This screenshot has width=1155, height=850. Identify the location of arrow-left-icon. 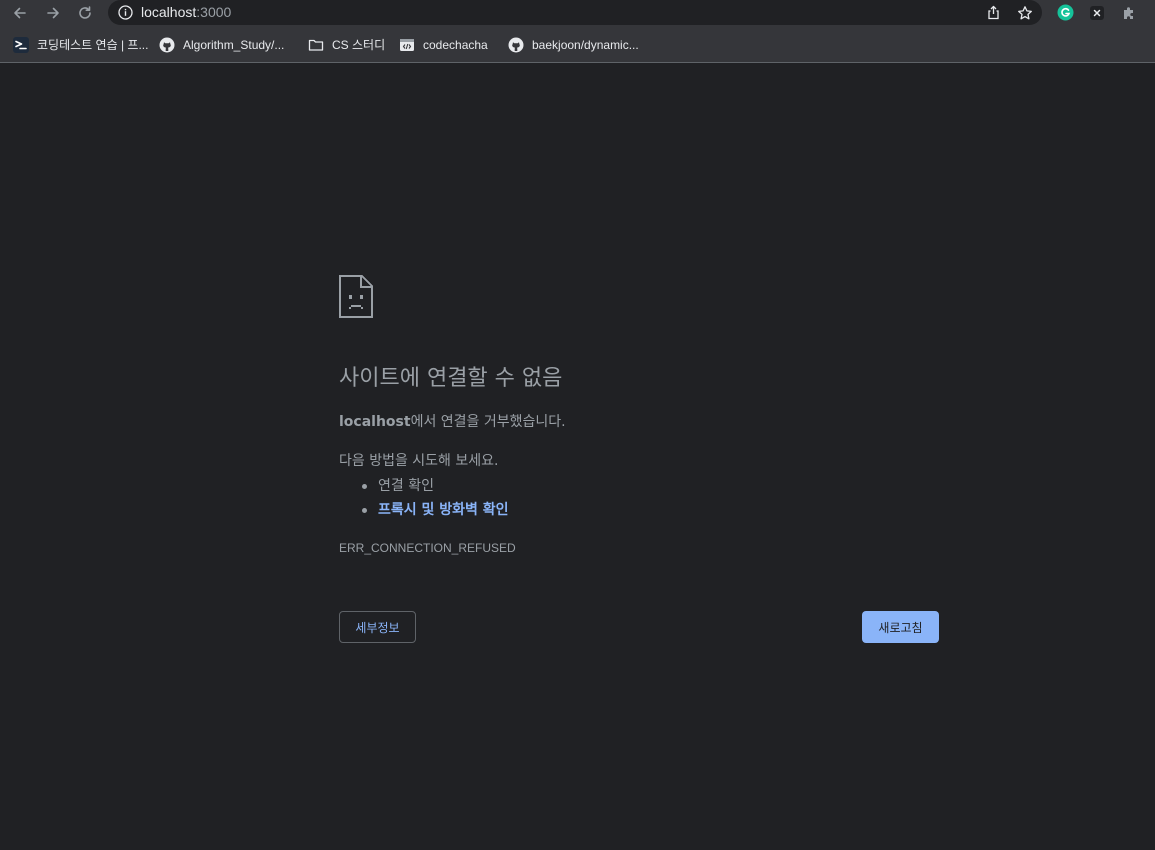
(20, 13).